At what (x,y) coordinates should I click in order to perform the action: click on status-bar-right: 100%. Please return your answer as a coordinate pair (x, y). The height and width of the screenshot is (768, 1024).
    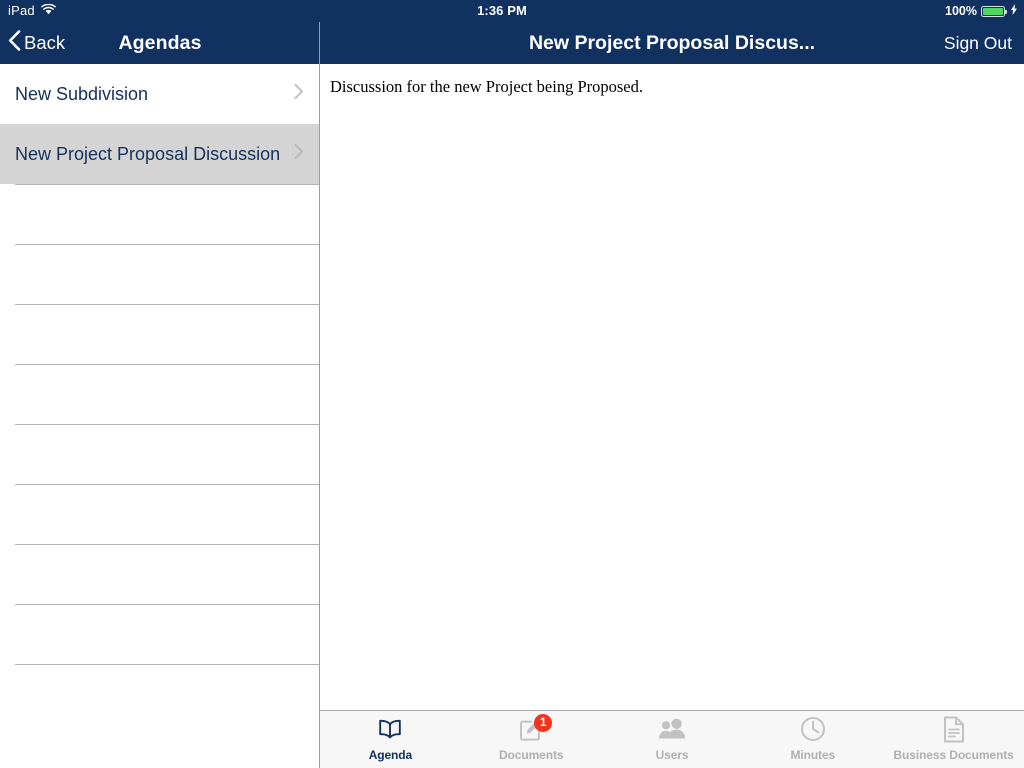
    Looking at the image, I should click on (981, 11).